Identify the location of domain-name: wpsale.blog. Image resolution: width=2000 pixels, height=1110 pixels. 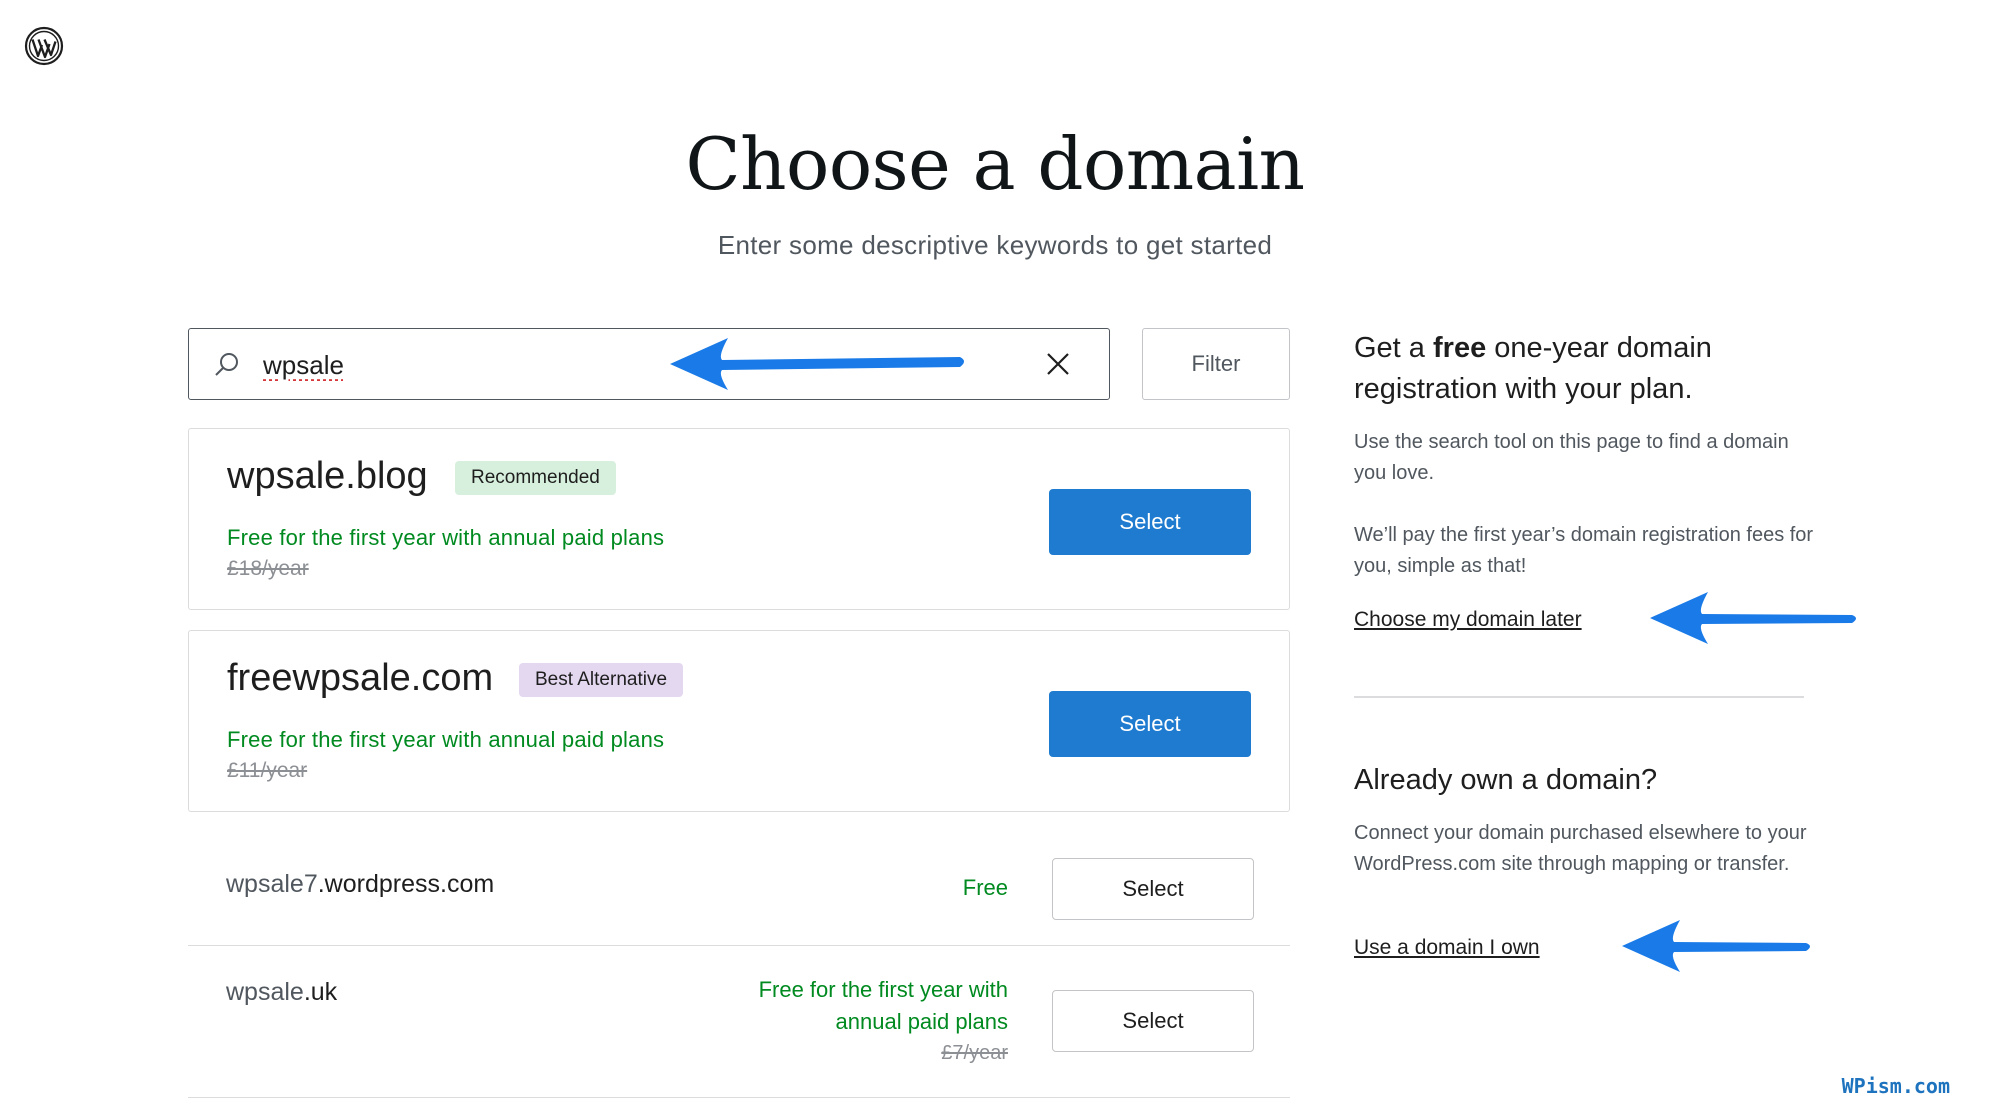
(327, 476).